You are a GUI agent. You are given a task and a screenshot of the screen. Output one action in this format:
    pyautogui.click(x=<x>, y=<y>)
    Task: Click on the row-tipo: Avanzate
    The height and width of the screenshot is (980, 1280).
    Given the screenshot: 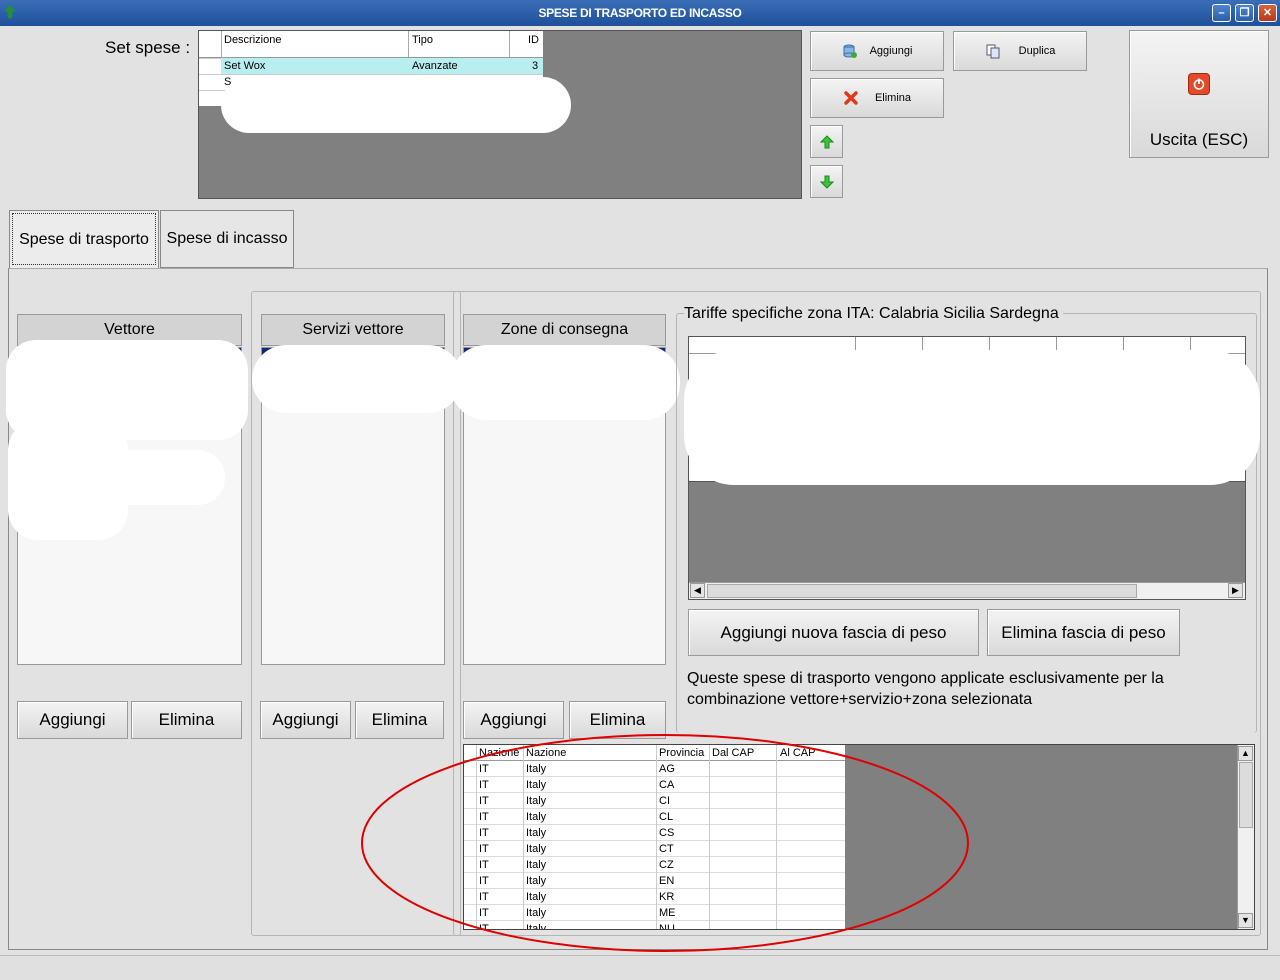 What is the action you would take?
    pyautogui.click(x=435, y=66)
    